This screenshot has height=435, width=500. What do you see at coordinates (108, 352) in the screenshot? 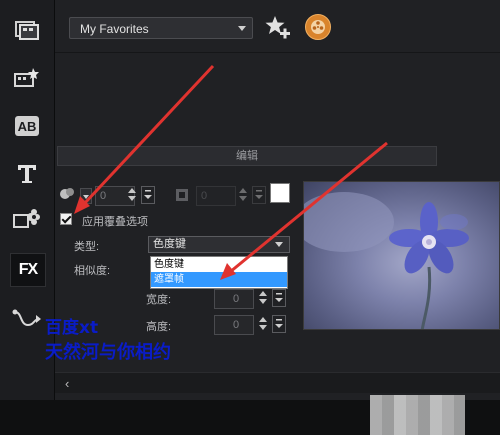
I see `watermark-line-2: 天然河与你相约` at bounding box center [108, 352].